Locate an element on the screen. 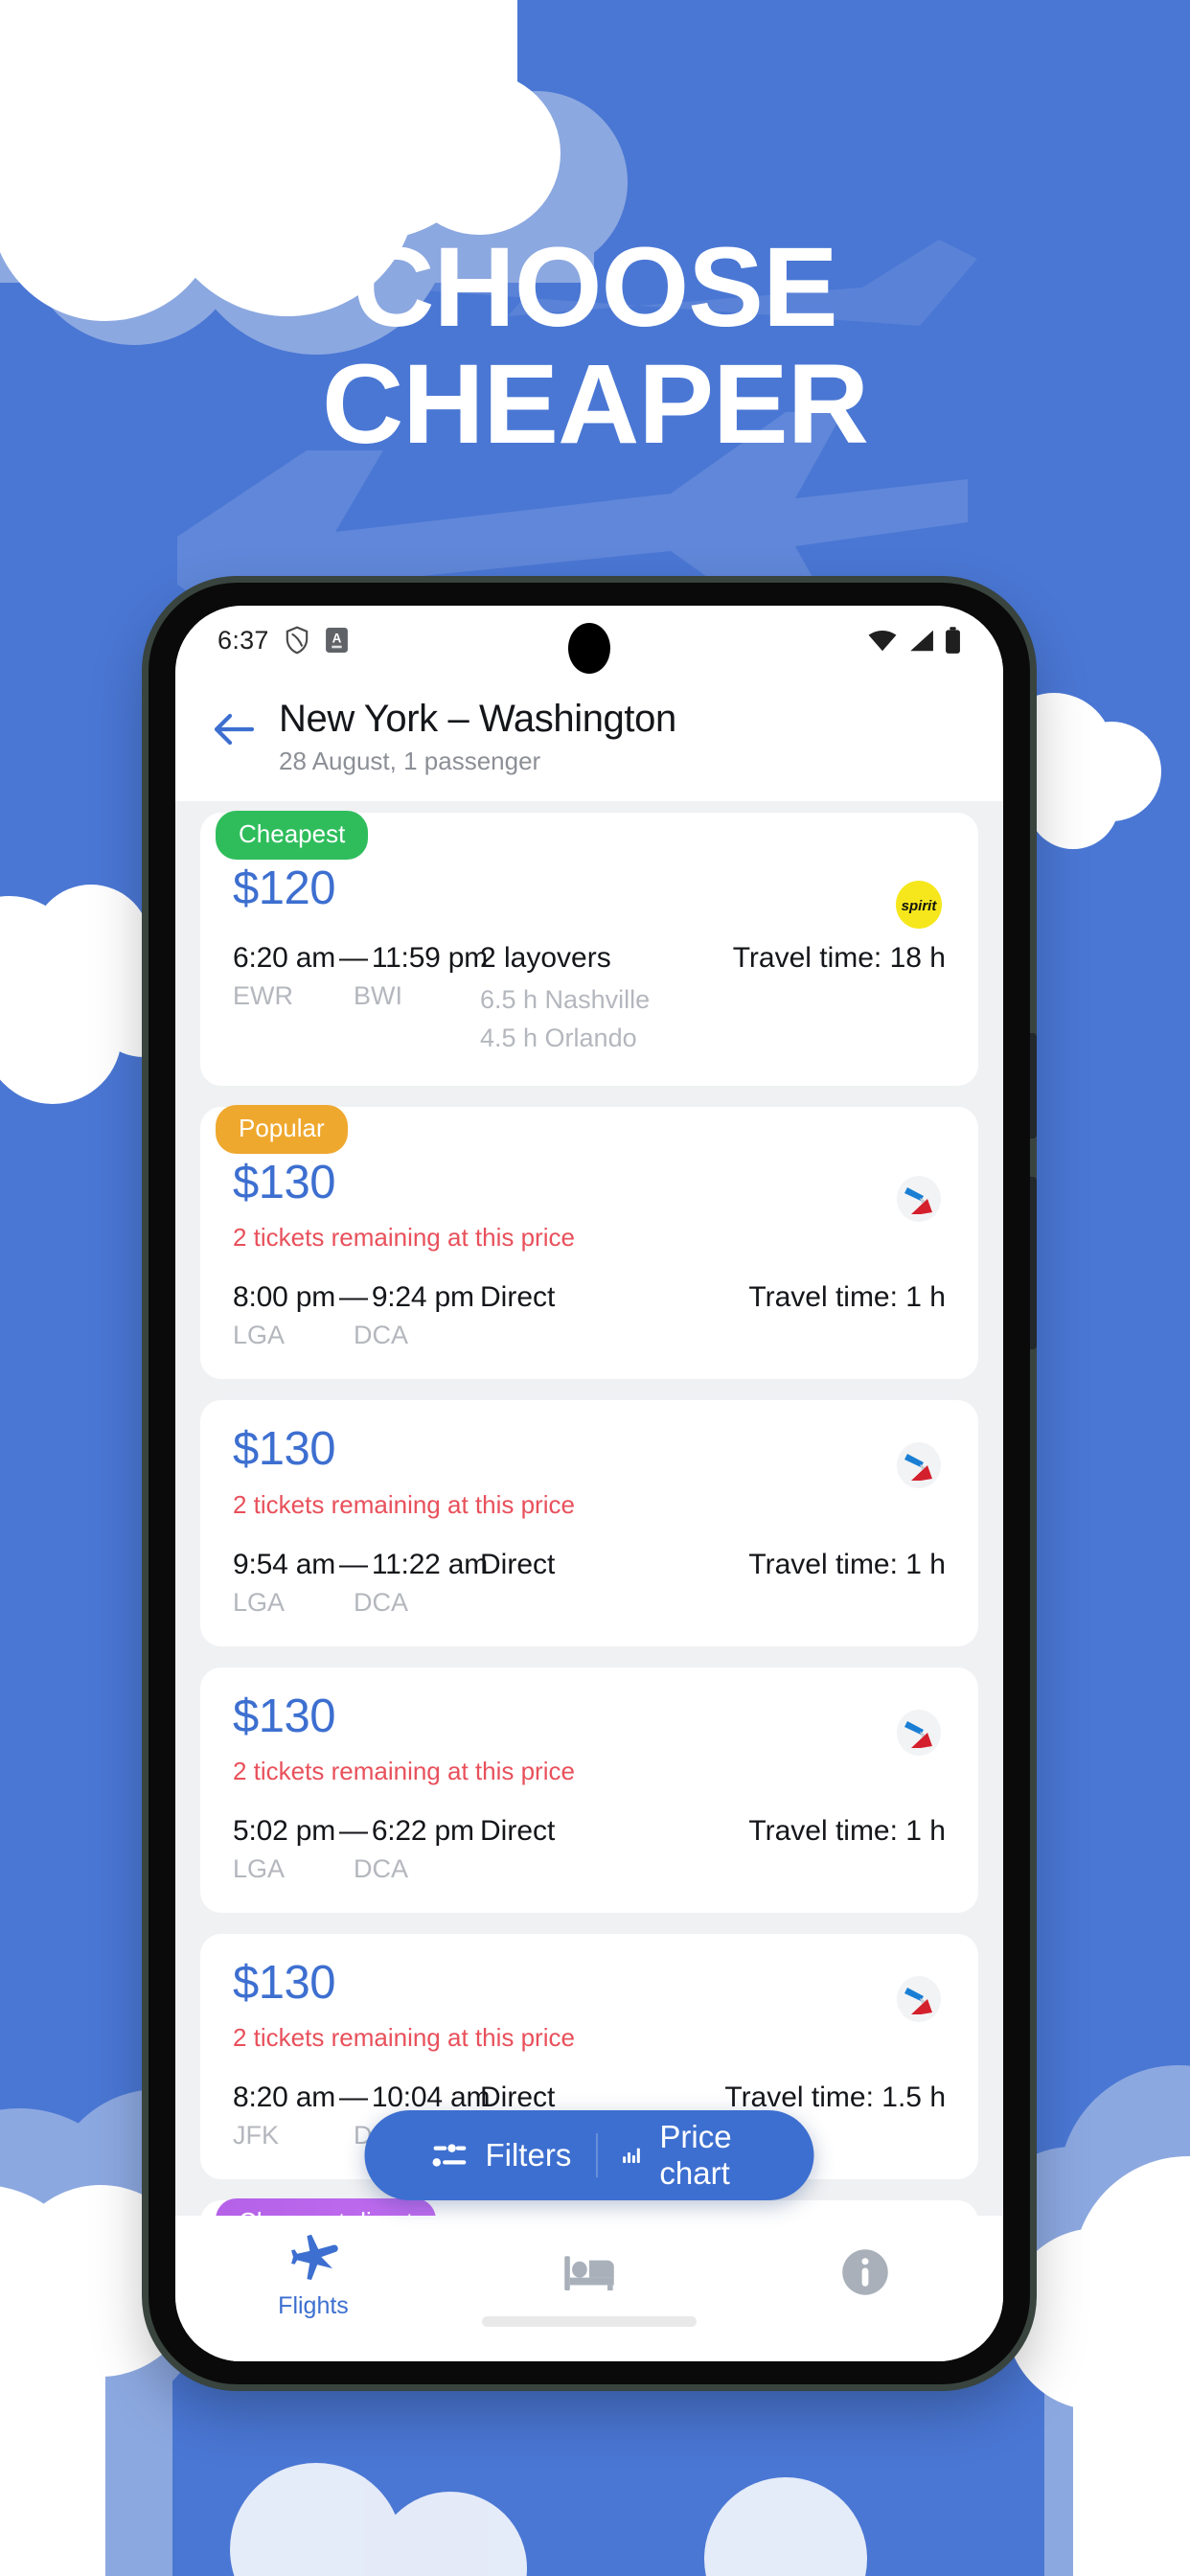 The height and width of the screenshot is (2576, 1190). status-badge: Popular is located at coordinates (282, 1129).